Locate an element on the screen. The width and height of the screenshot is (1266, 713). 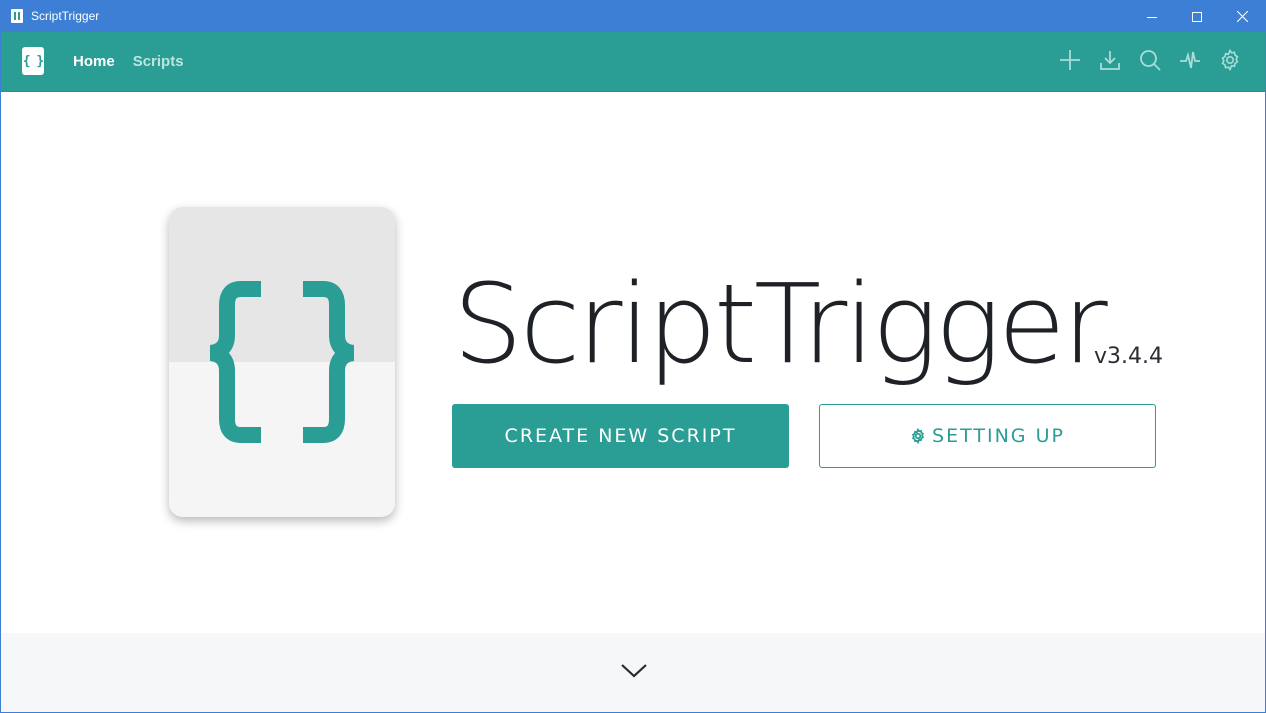
create-button-label: CREATE NEW SCRIPT is located at coordinates (620, 436).